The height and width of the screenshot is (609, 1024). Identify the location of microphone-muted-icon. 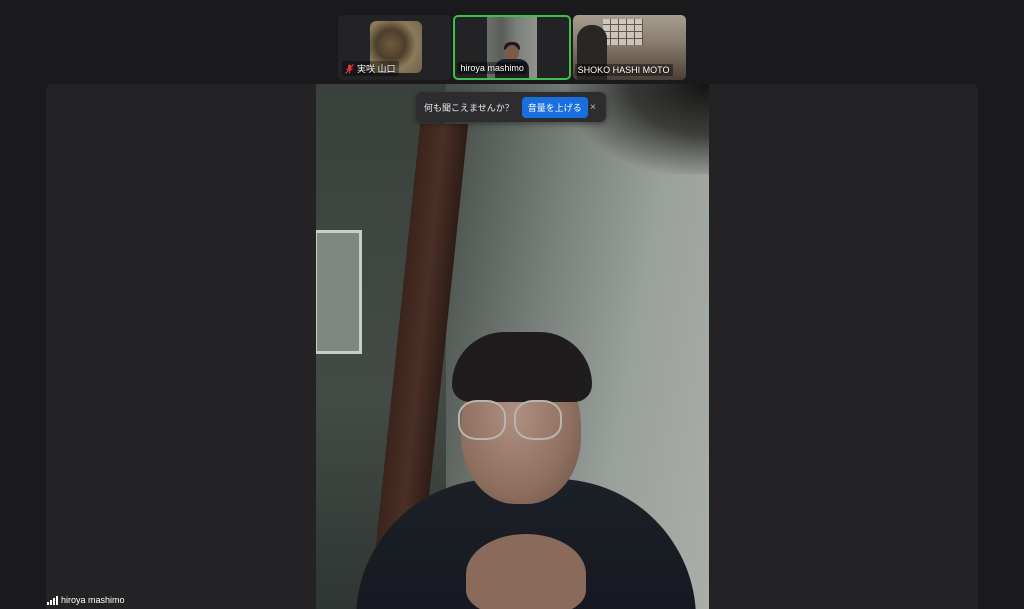
(349, 68).